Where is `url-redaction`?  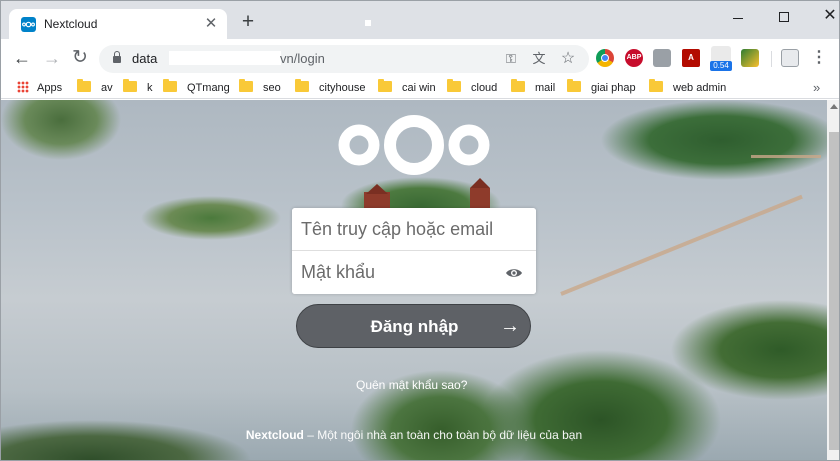
url-redaction is located at coordinates (225, 58).